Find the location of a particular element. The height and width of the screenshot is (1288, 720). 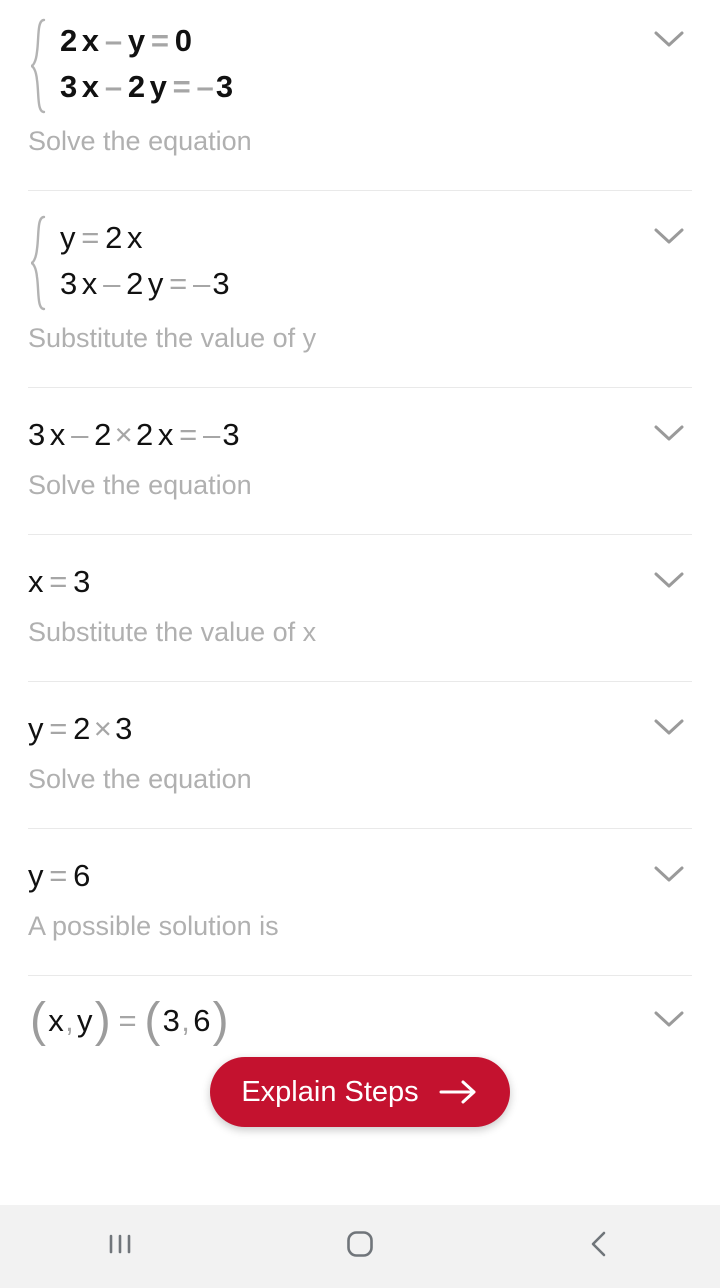

step-content: y = 6 A possible solution is is located at coordinates (153, 899).